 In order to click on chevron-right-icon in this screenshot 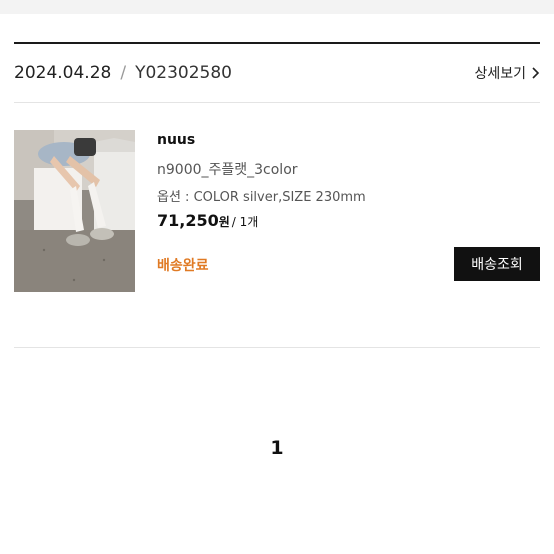, I will do `click(536, 73)`.